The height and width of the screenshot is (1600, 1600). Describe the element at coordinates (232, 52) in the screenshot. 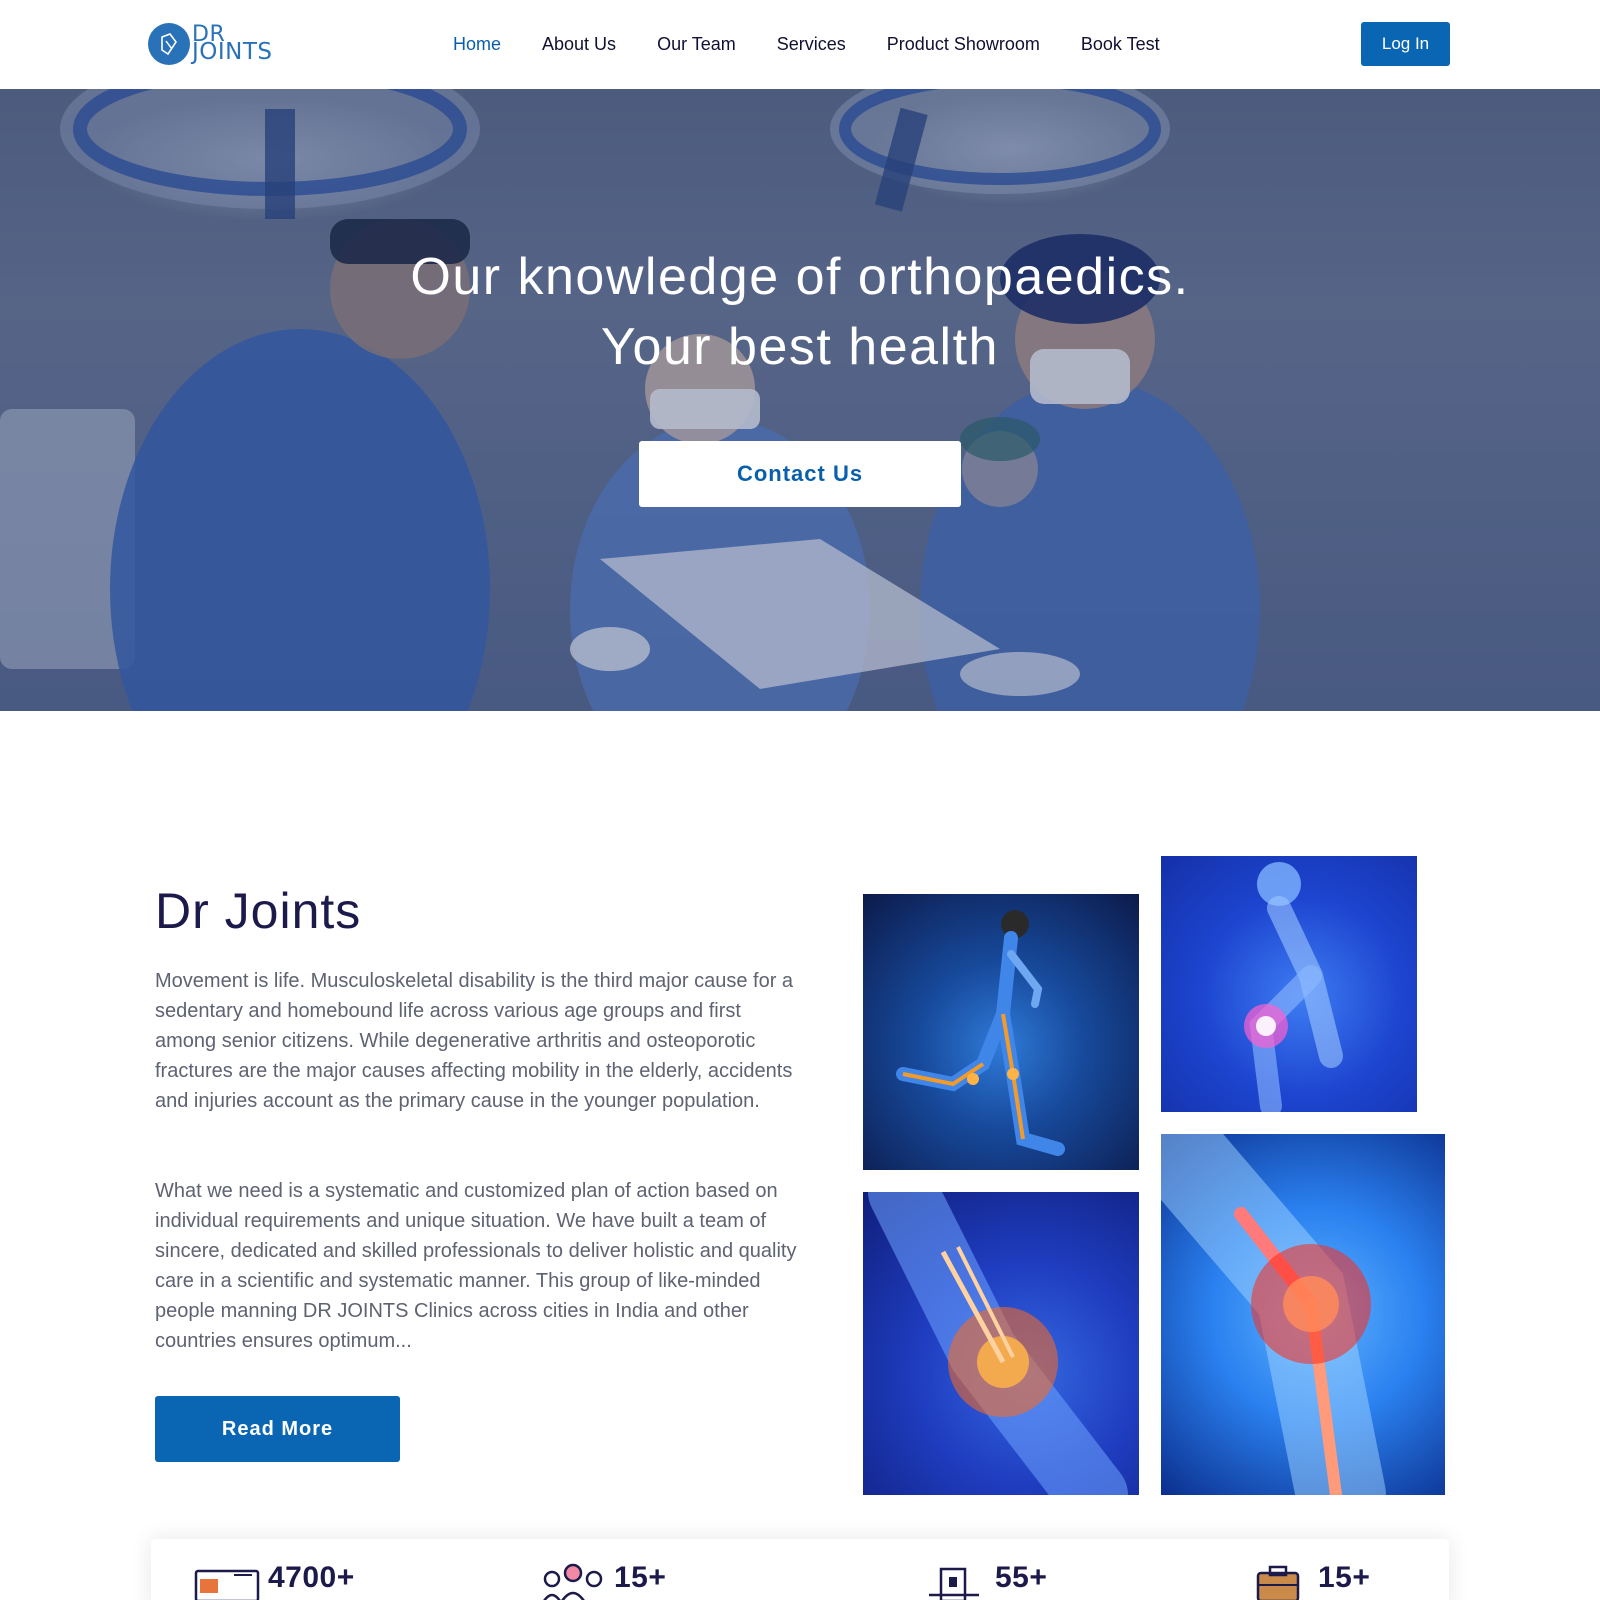

I see `logo-line-2: JOINTS` at that location.